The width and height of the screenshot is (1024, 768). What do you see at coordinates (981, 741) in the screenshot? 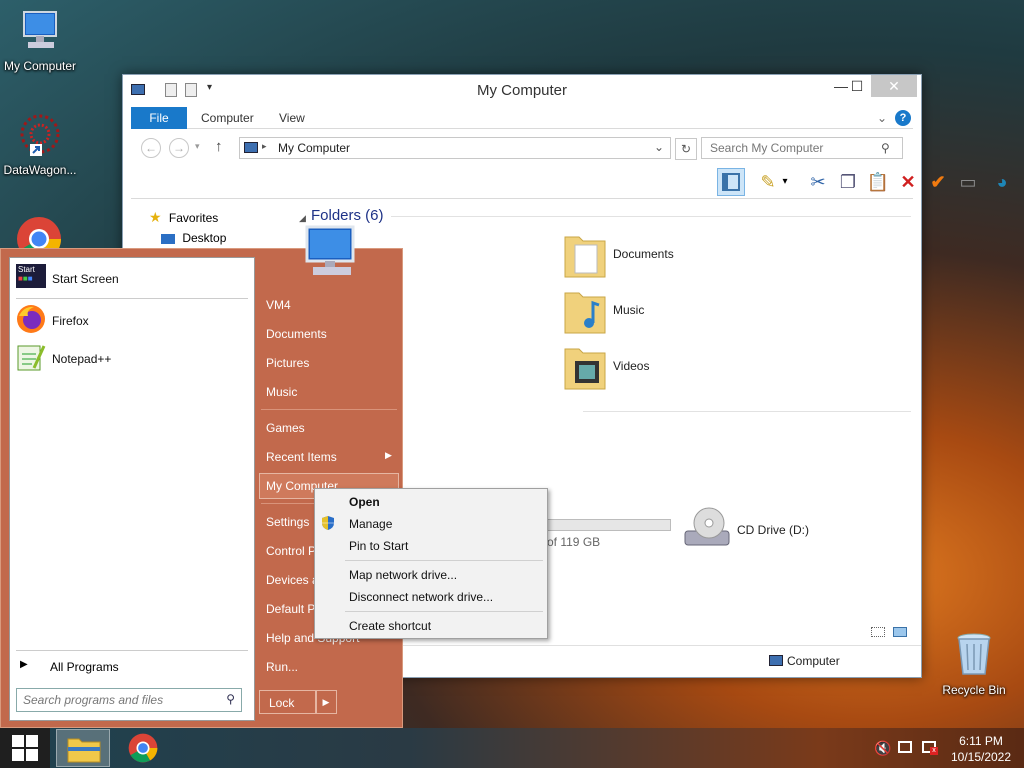
I see `clock-time: 6:11 PM` at bounding box center [981, 741].